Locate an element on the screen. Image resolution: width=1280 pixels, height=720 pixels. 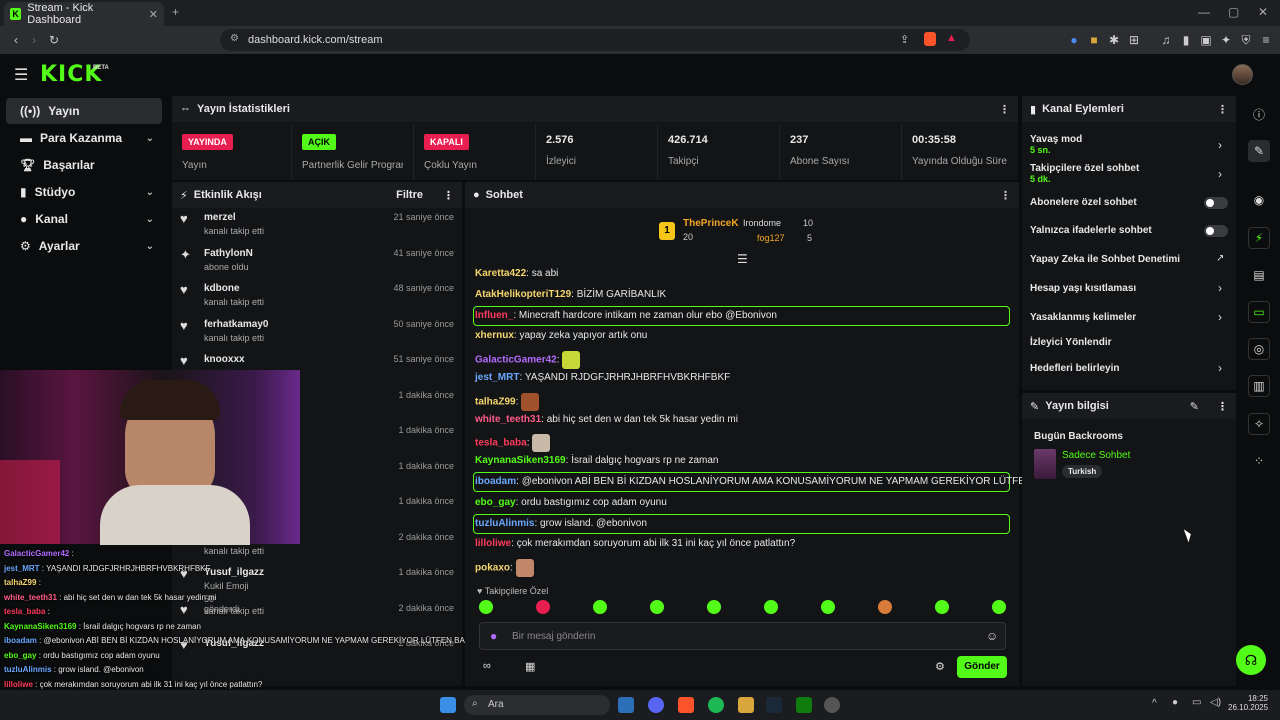
site-info-icon: ⚙ is located at coordinates (234, 38).